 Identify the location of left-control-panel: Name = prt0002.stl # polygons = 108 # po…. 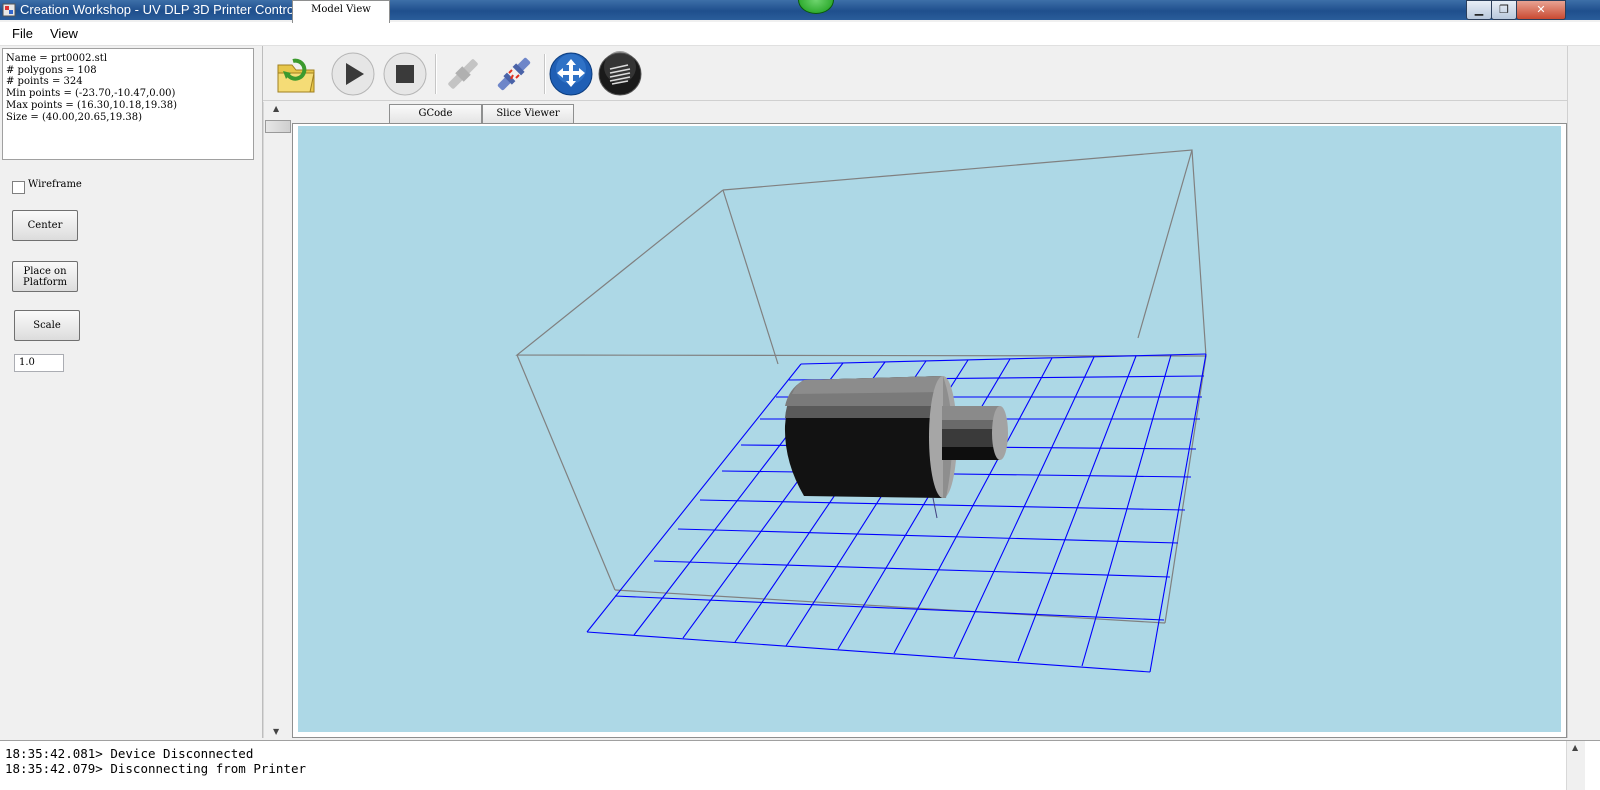
(131, 392).